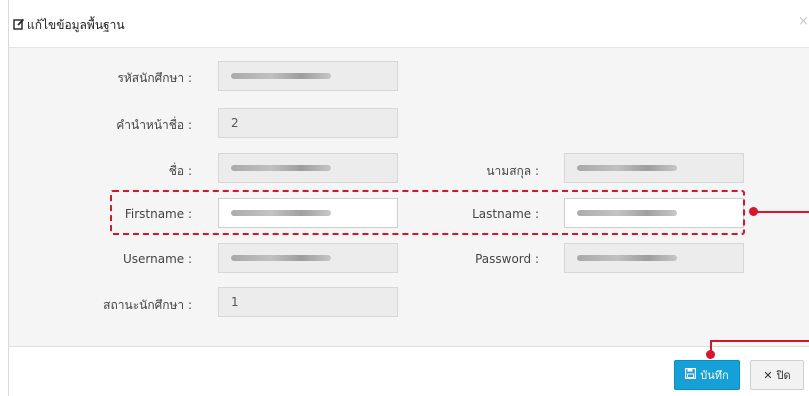  What do you see at coordinates (768, 375) in the screenshot?
I see `x-icon: ✕` at bounding box center [768, 375].